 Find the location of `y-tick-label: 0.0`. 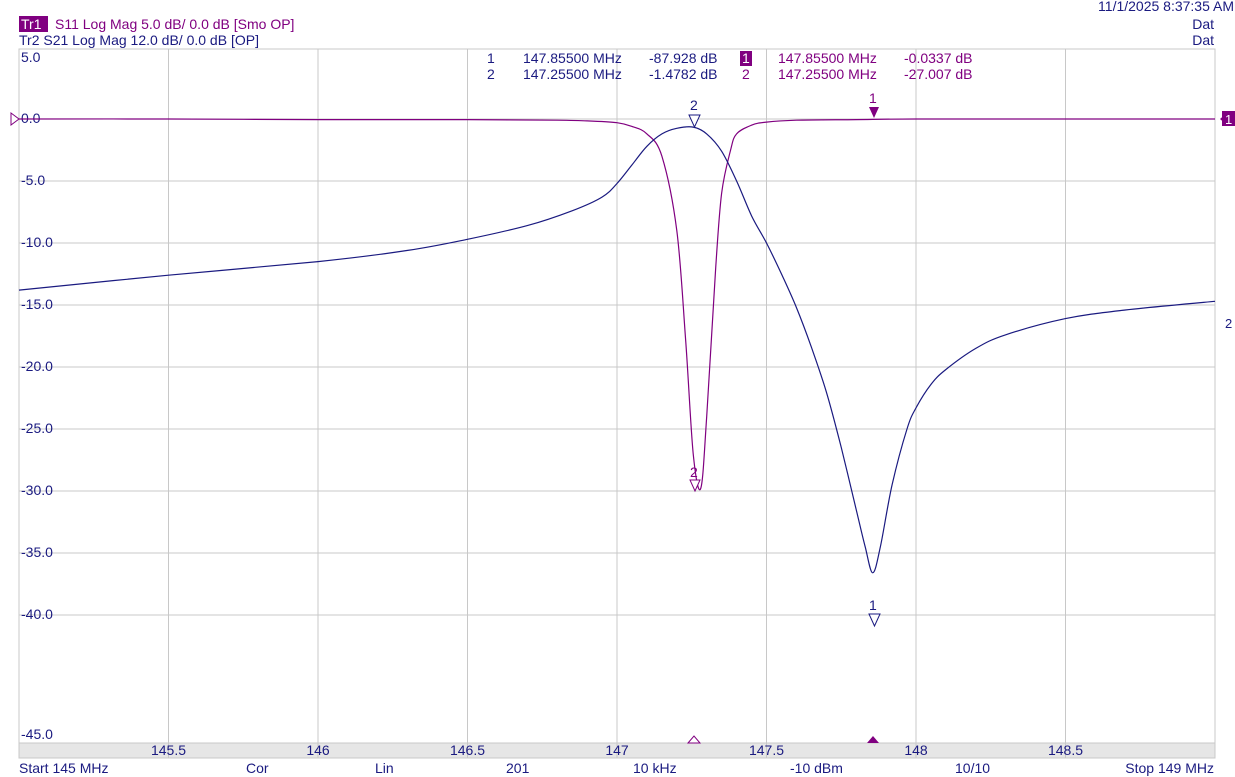

y-tick-label: 0.0 is located at coordinates (31, 118).